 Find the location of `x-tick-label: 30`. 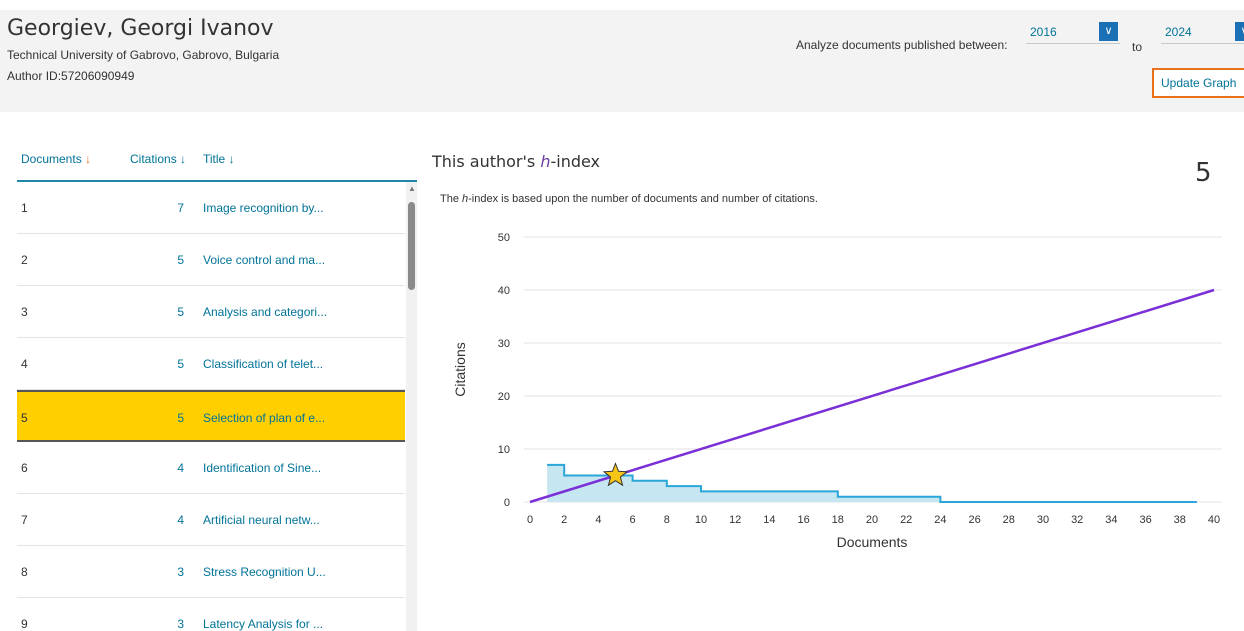

x-tick-label: 30 is located at coordinates (1043, 520).